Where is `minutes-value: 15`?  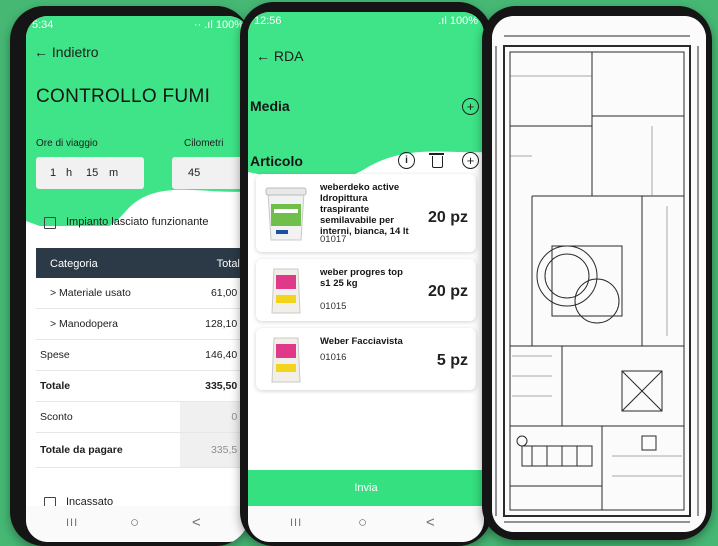 minutes-value: 15 is located at coordinates (92, 173).